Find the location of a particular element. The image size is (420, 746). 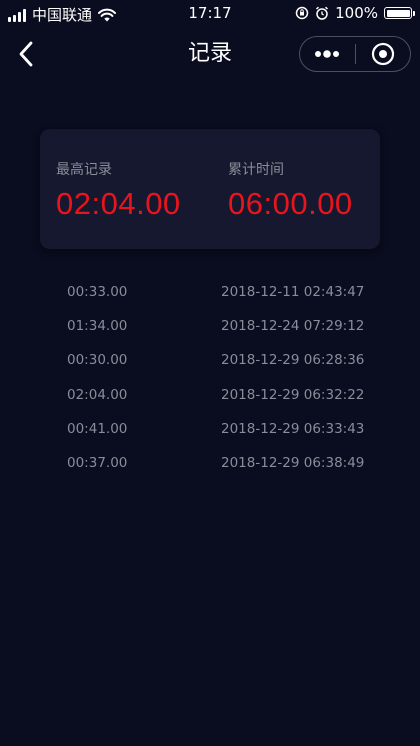

battery-icon is located at coordinates (399, 13).